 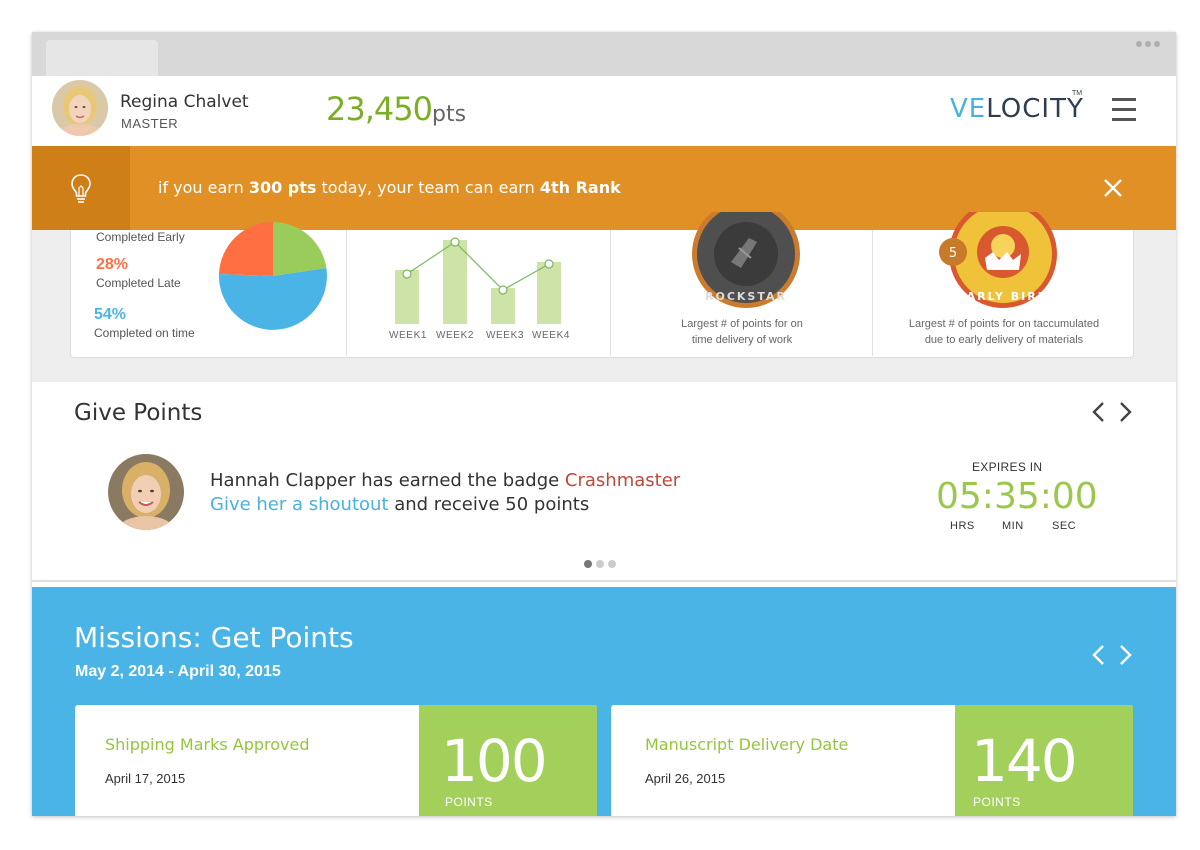 What do you see at coordinates (184, 102) in the screenshot?
I see `user-name: Regina Chalvet` at bounding box center [184, 102].